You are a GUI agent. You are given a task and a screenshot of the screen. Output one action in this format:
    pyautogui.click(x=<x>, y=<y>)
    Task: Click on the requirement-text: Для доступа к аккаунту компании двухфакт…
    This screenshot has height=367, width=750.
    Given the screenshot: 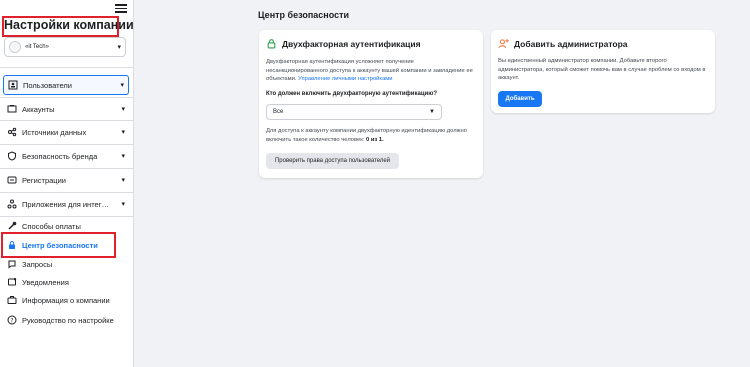 What is the action you would take?
    pyautogui.click(x=366, y=135)
    